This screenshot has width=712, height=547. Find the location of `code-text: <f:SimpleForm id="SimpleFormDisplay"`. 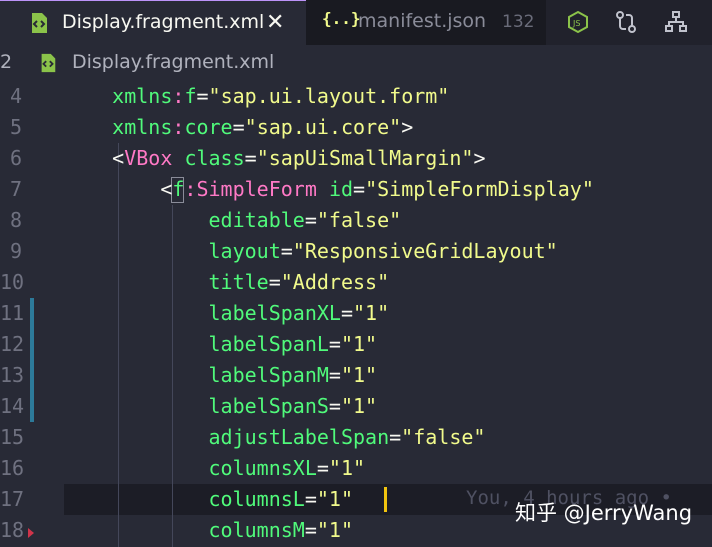

code-text: <f:SimpleForm id="SimpleFormDisplay" is located at coordinates (329, 189).